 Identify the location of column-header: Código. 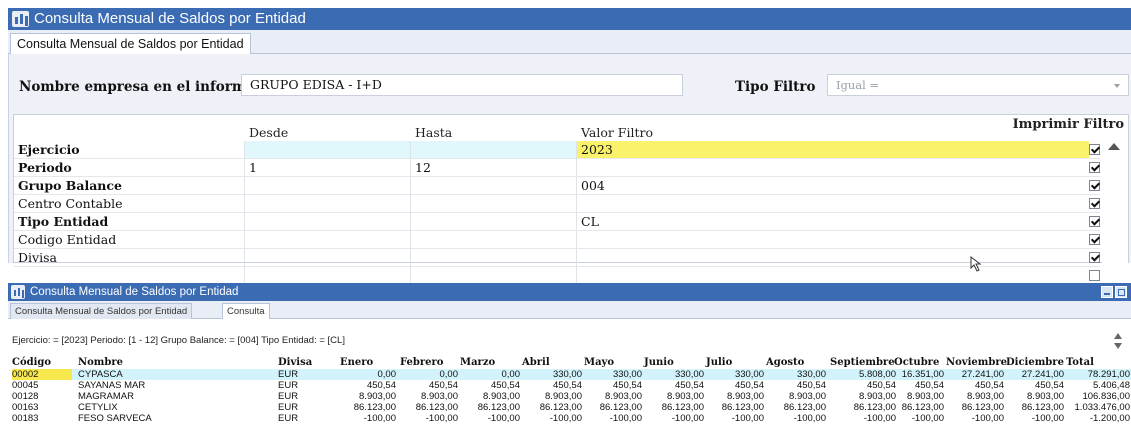
(31, 362).